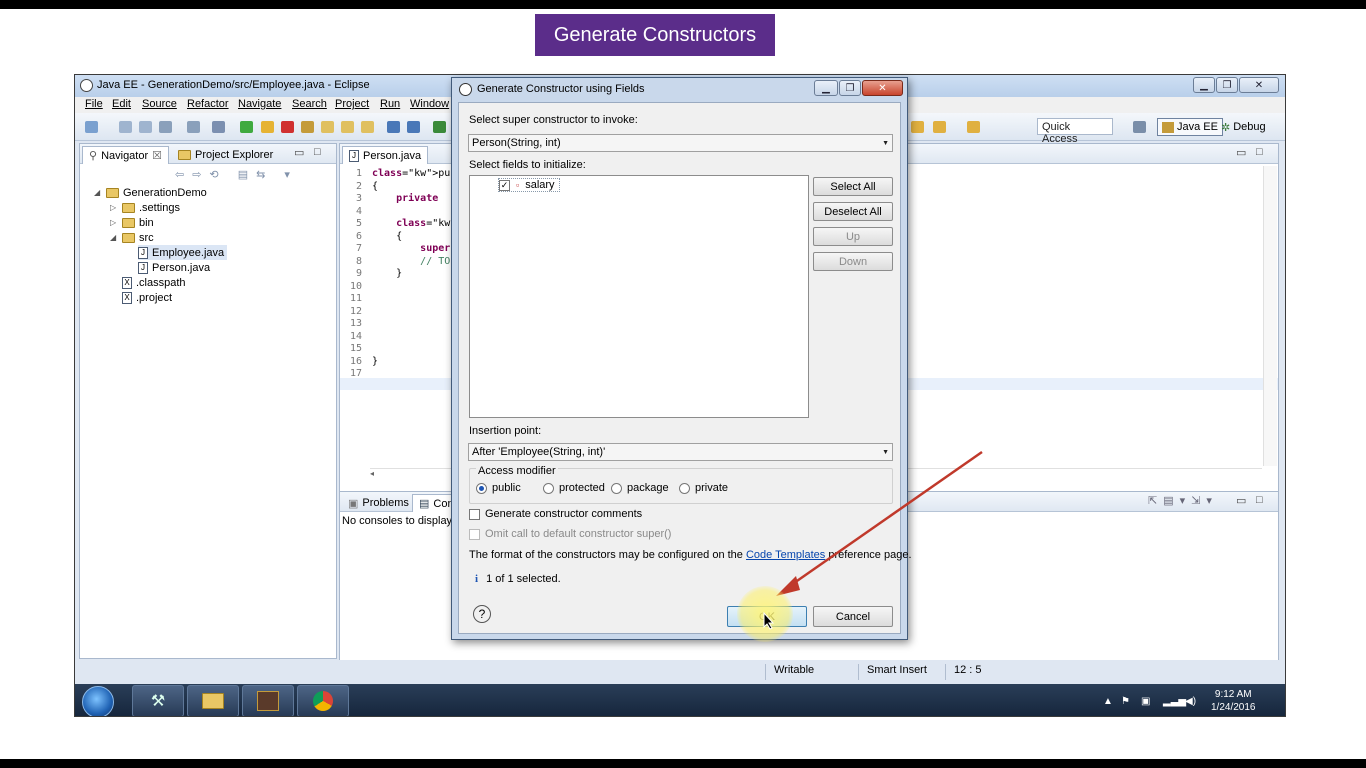 The image size is (1366, 768). I want to click on suspend-icon, so click(267, 127).